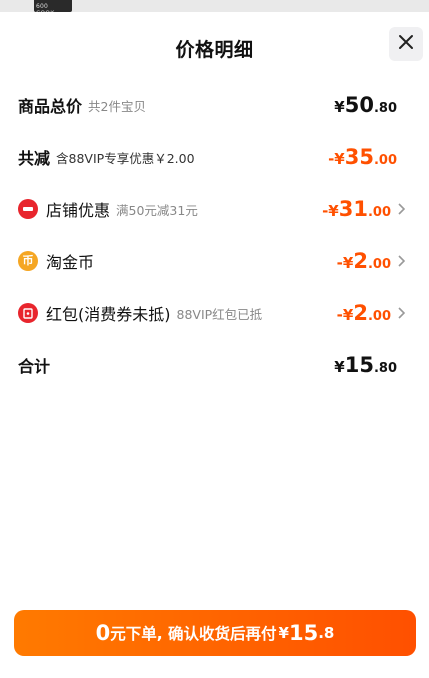 The image size is (429, 678). What do you see at coordinates (214, 365) in the screenshot?
I see `row-sum: 合计 ¥ 15 .80` at bounding box center [214, 365].